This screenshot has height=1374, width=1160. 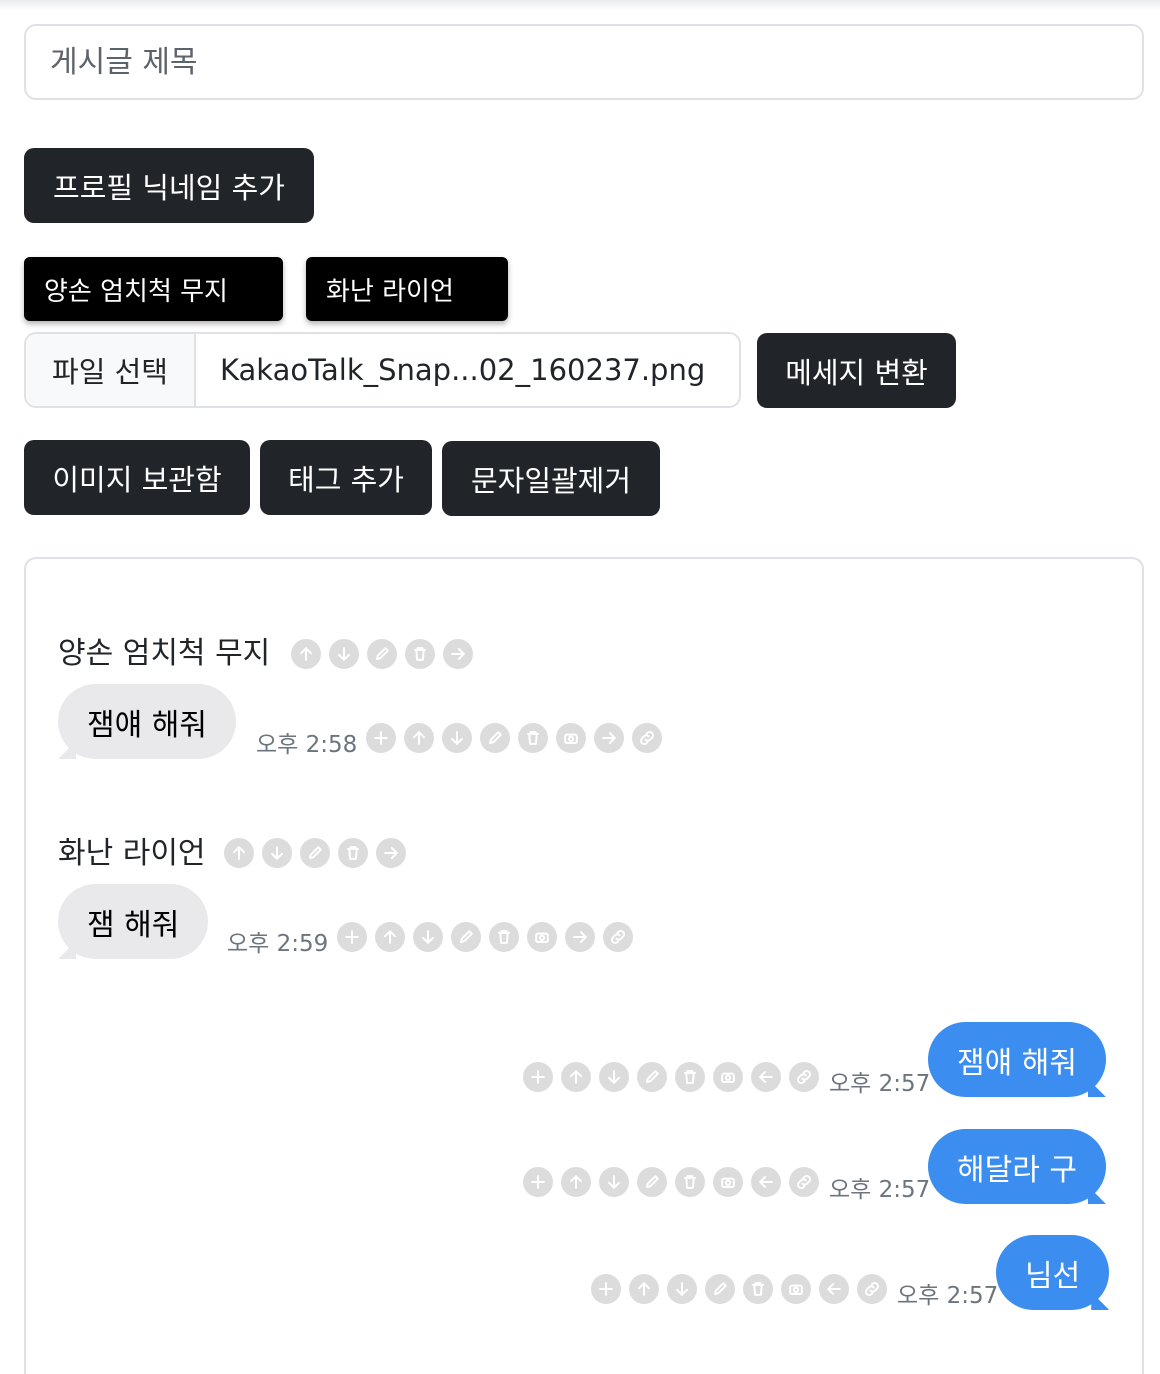 What do you see at coordinates (1053, 1272) in the screenshot?
I see `outgoing-message-bubble: 님선` at bounding box center [1053, 1272].